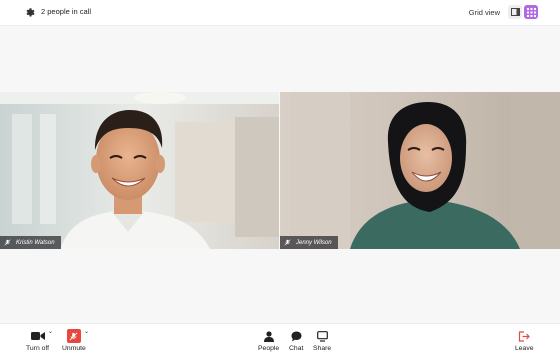 The width and height of the screenshot is (560, 356). What do you see at coordinates (268, 336) in the screenshot?
I see `person-icon` at bounding box center [268, 336].